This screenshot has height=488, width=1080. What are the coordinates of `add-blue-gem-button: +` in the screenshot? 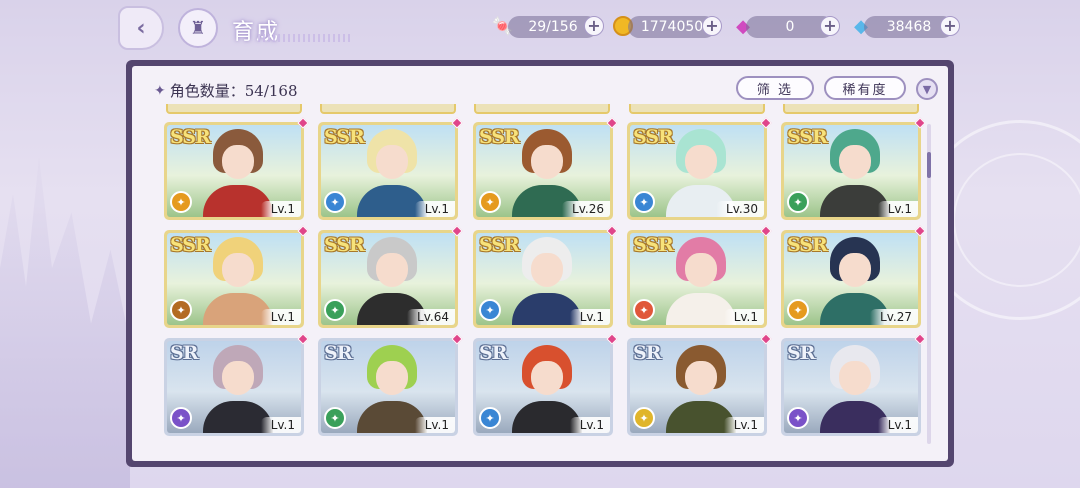 It's located at (950, 26).